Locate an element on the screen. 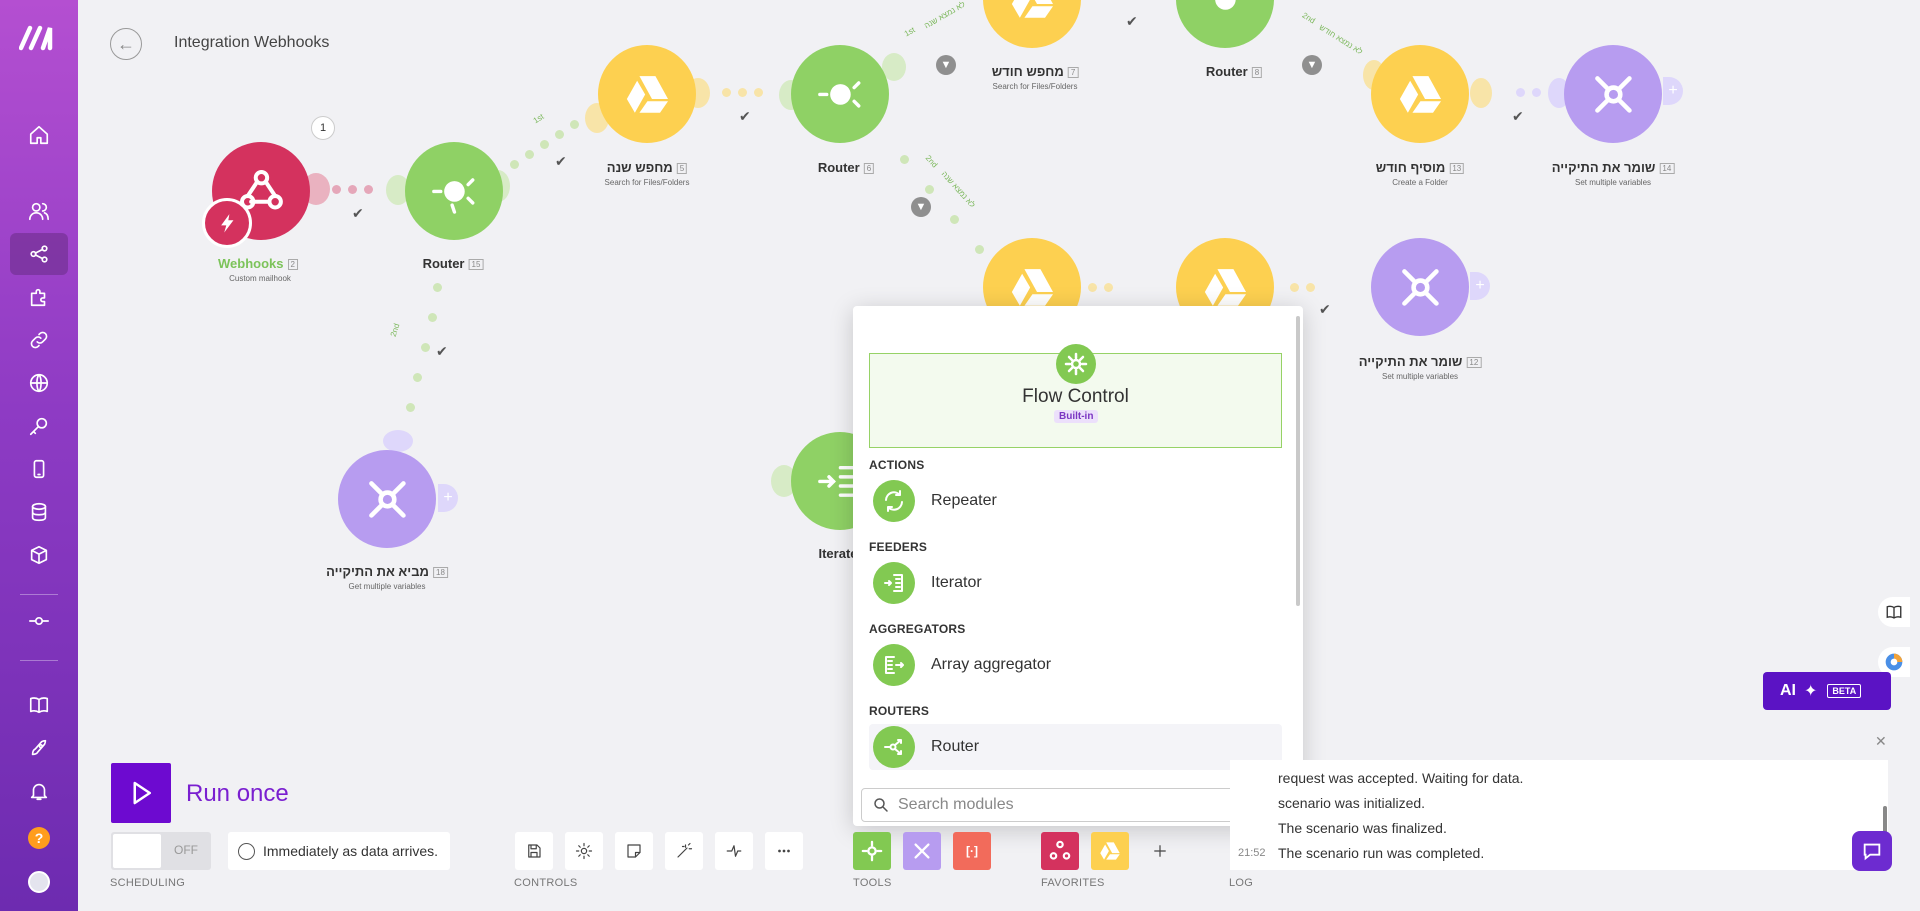 The height and width of the screenshot is (911, 1920). tools-tool is located at coordinates (922, 851).